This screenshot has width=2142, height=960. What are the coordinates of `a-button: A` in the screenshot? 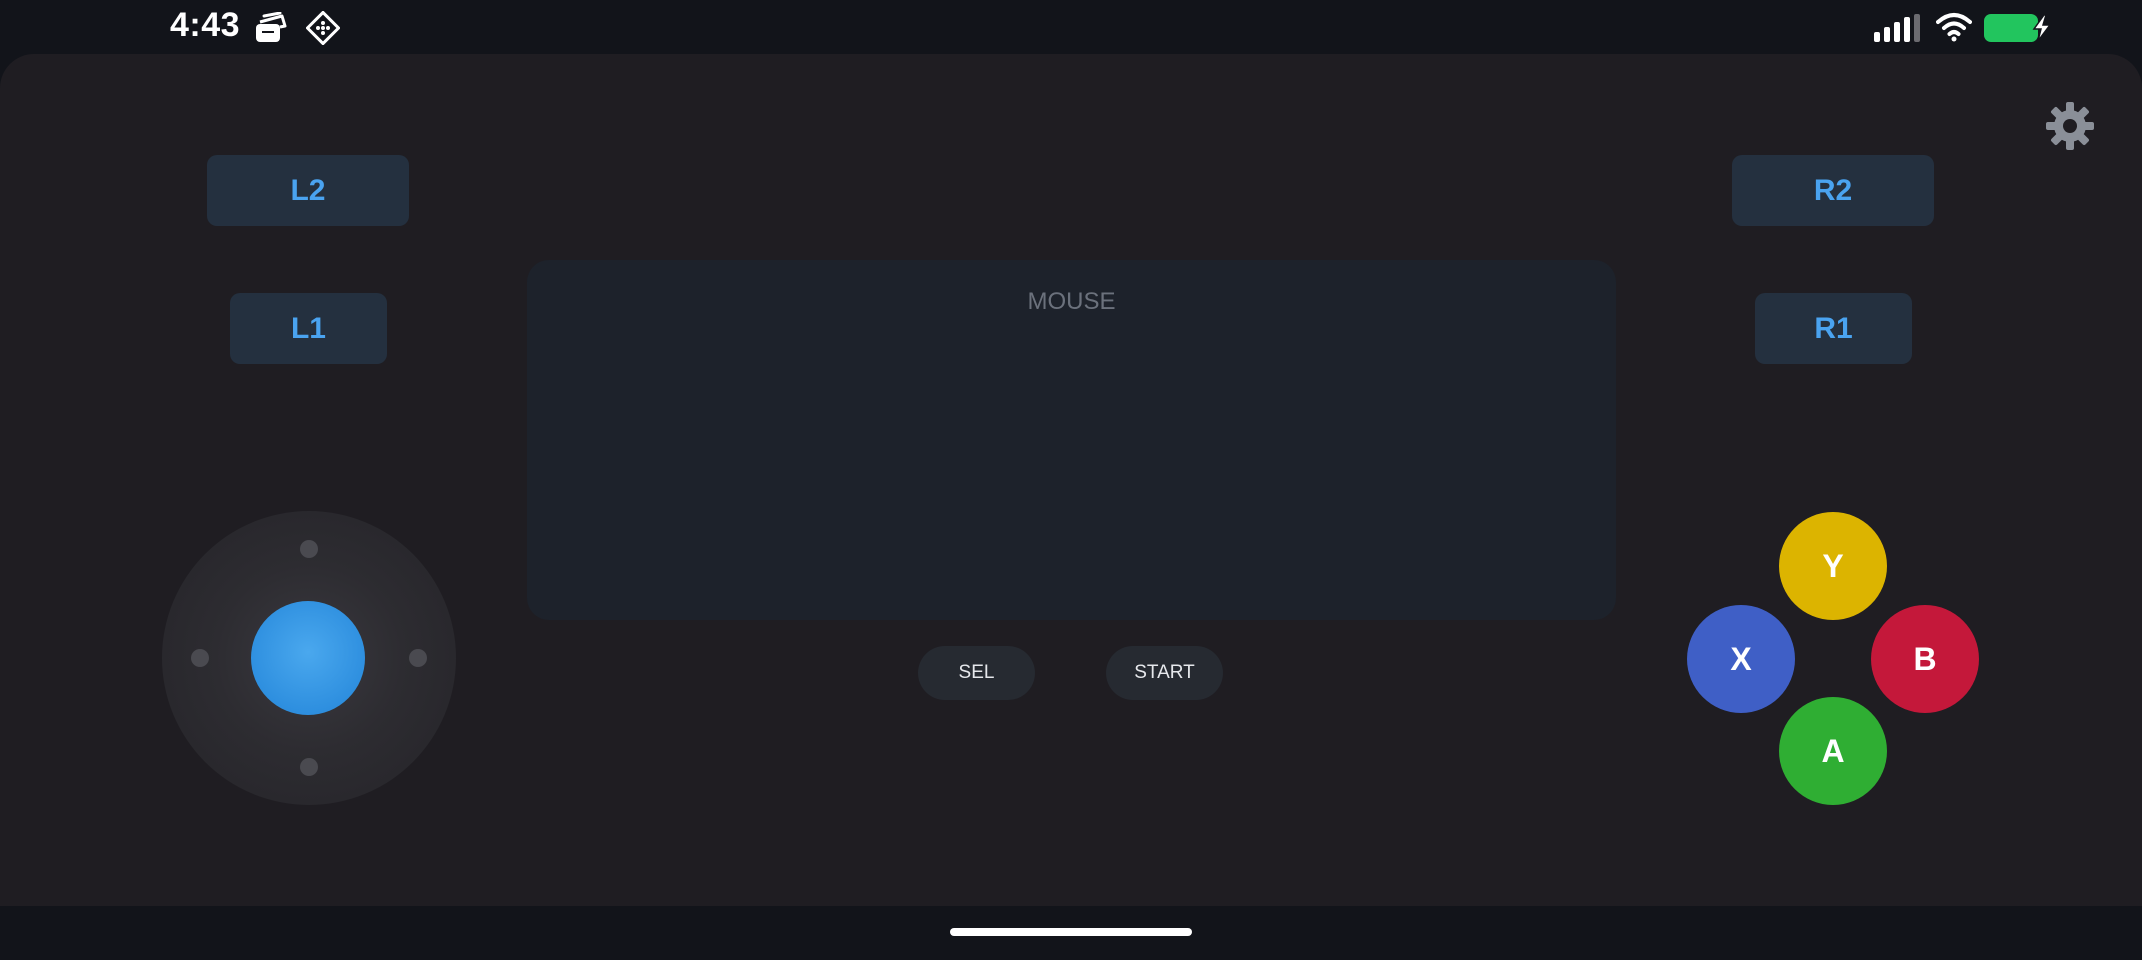 It's located at (1833, 751).